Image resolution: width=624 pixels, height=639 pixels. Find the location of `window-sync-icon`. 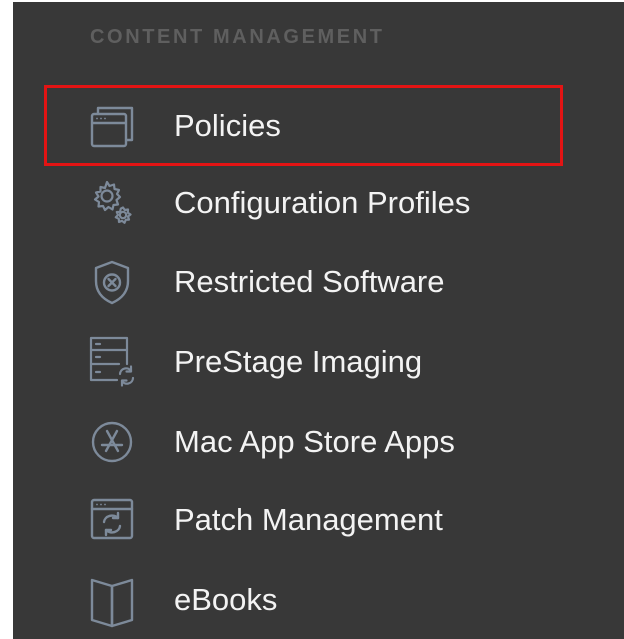

window-sync-icon is located at coordinates (112, 520).